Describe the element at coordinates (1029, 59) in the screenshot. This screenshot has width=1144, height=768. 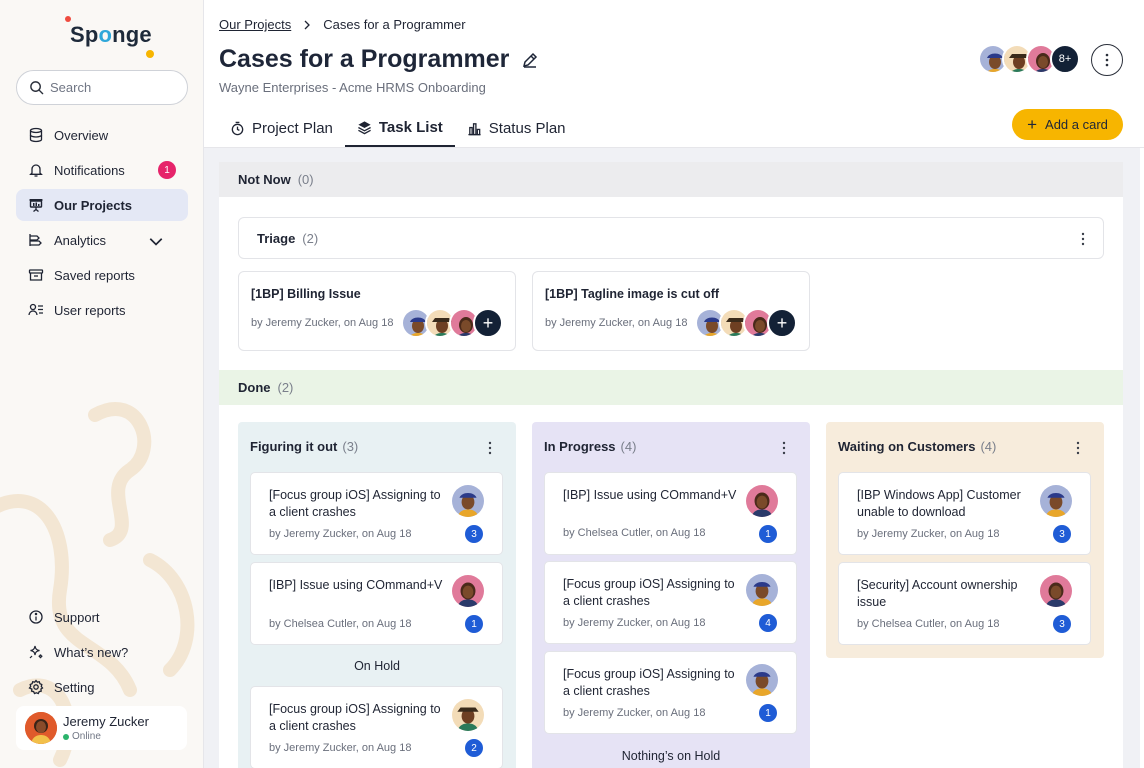
I see `member-avatars: 8+` at that location.